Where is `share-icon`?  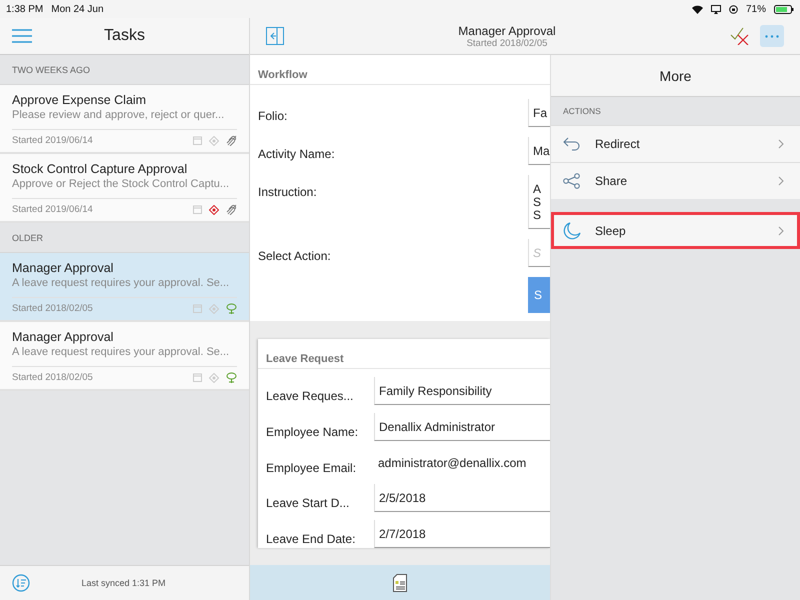 share-icon is located at coordinates (572, 181).